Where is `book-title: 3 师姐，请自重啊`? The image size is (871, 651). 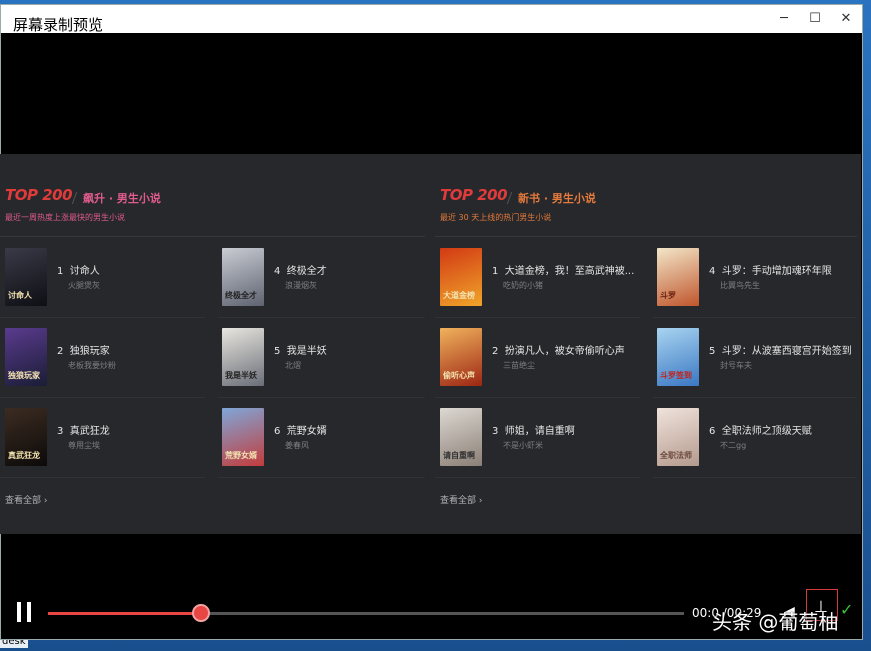
book-title: 3 师姐，请自重啊 is located at coordinates (533, 431).